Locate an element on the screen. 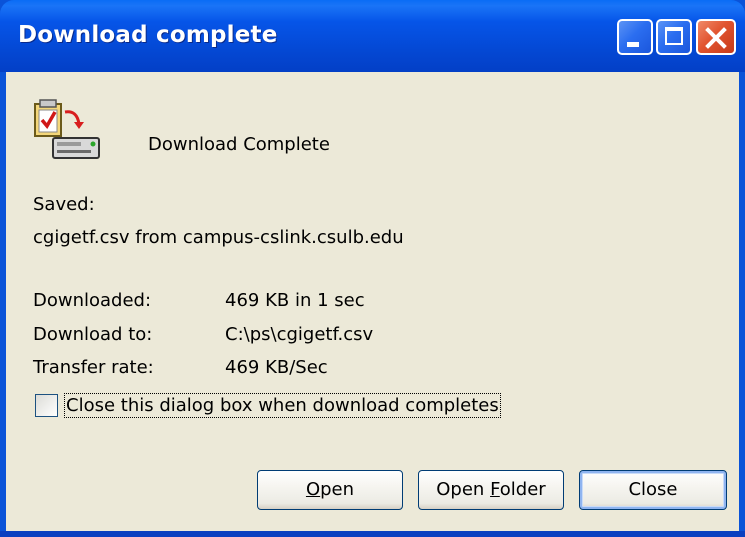  saved-label: Saved: is located at coordinates (64, 204).